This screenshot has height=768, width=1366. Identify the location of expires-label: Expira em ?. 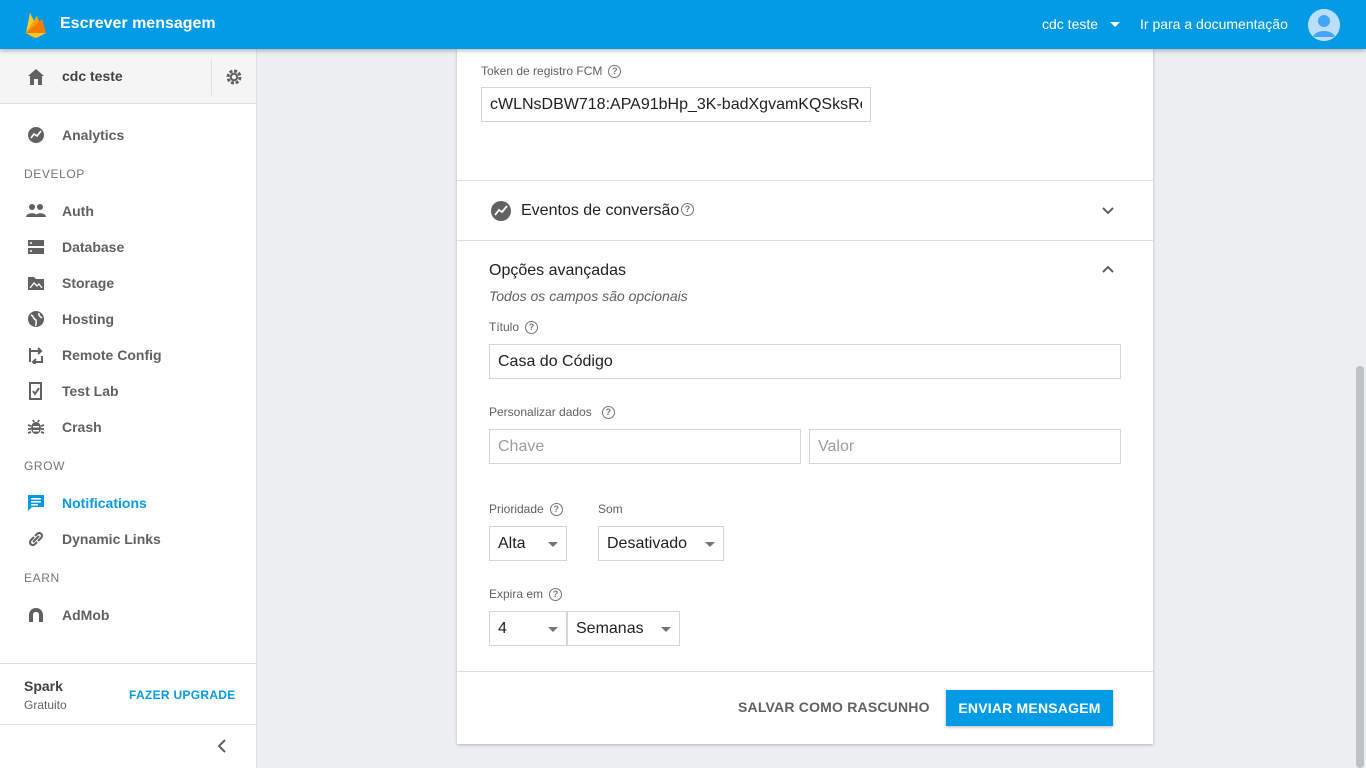
(526, 594).